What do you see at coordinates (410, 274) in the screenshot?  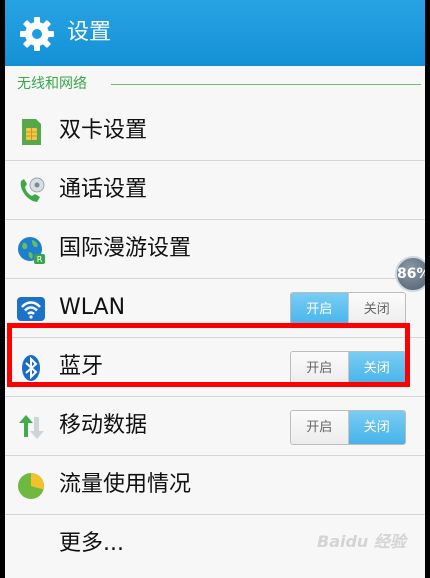 I see `floating-memory-badge: 86%` at bounding box center [410, 274].